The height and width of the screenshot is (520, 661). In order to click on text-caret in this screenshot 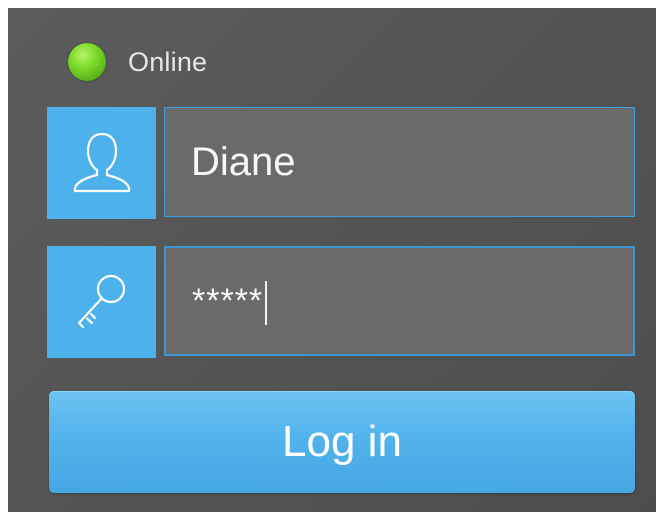, I will do `click(266, 303)`.